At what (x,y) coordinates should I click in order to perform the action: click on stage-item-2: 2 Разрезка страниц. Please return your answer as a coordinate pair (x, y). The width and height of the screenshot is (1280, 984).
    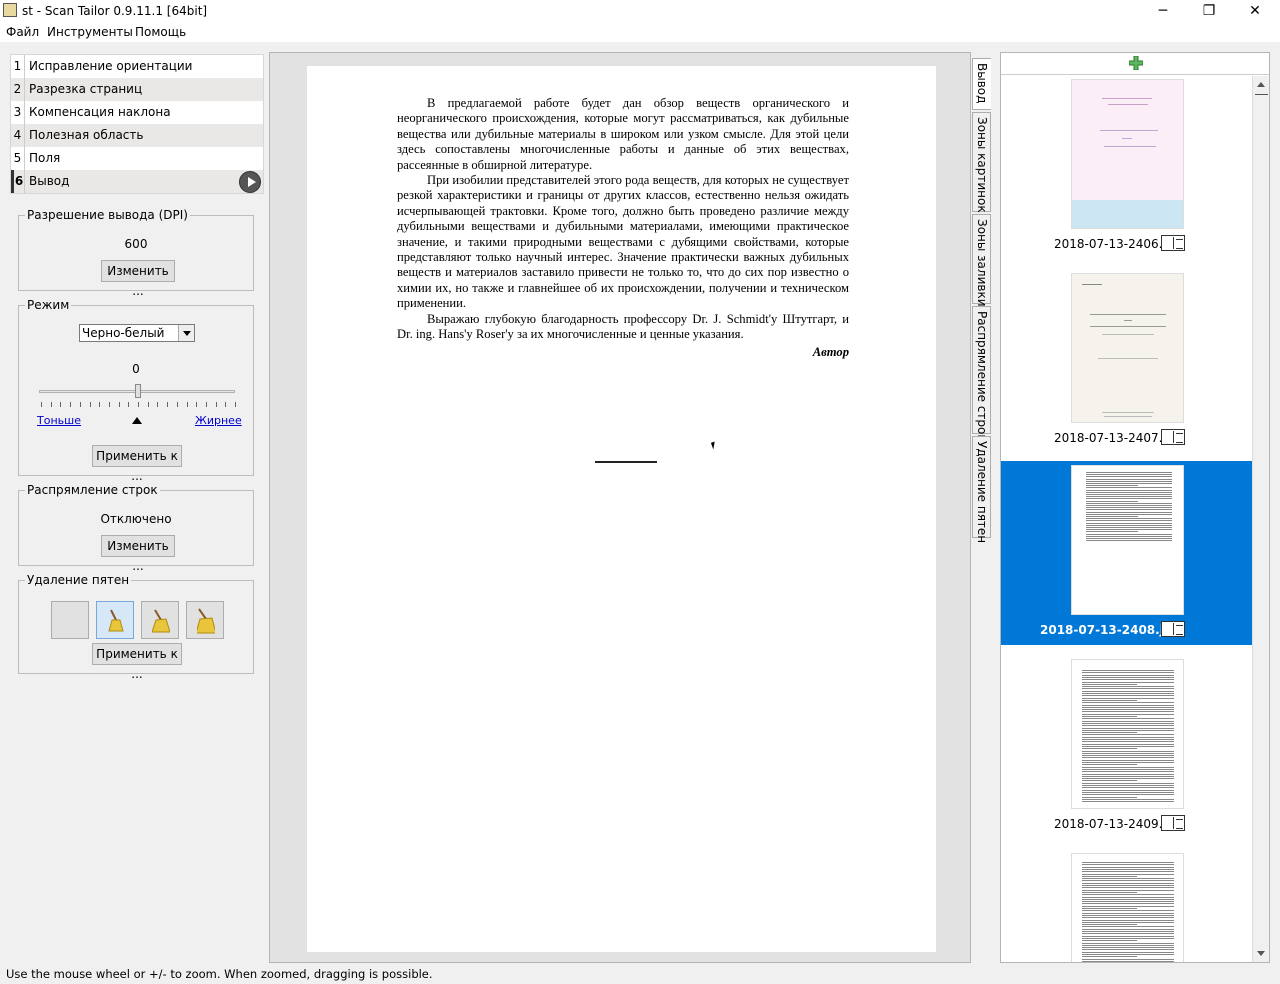
    Looking at the image, I should click on (137, 89).